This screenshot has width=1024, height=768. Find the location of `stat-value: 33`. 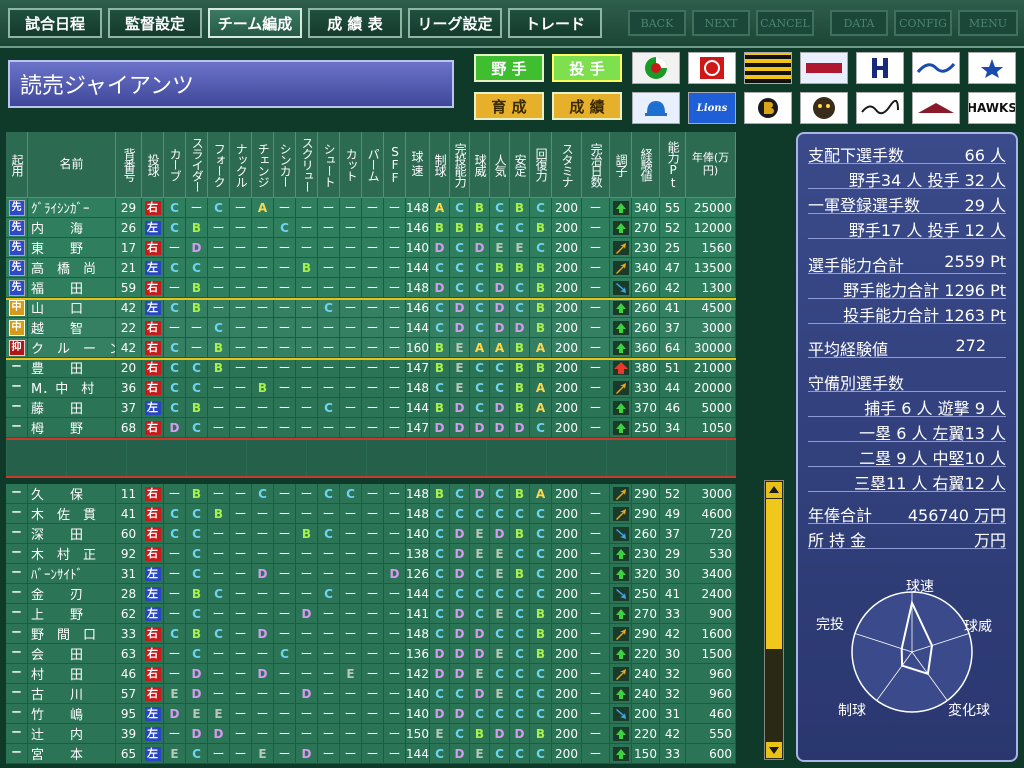

stat-value: 33 is located at coordinates (128, 633).